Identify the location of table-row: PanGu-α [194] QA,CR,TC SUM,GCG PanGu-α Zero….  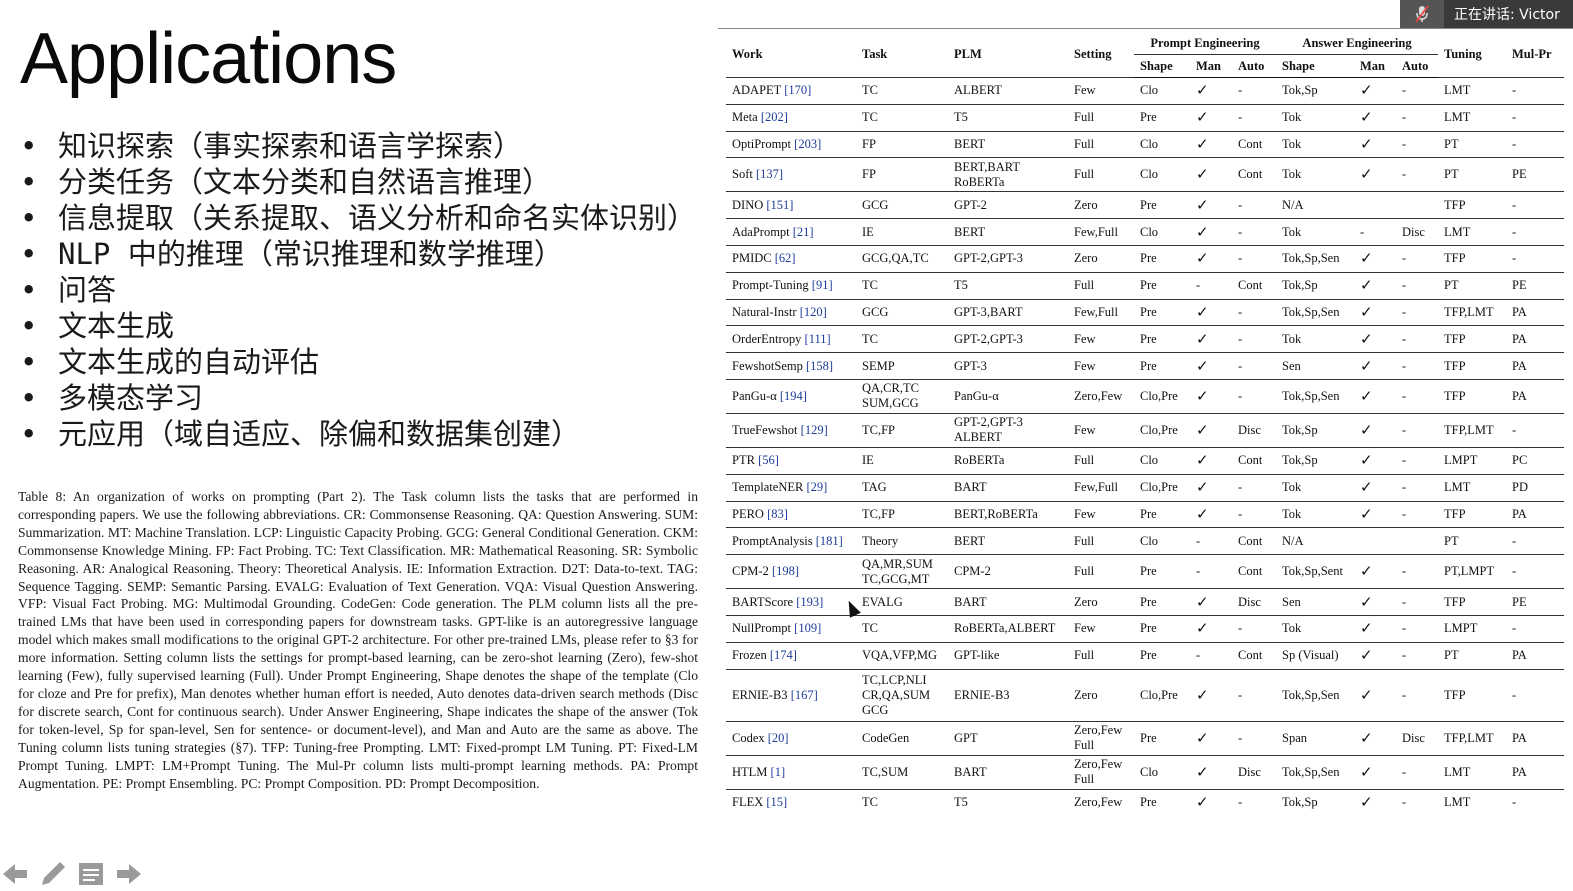
(1145, 396).